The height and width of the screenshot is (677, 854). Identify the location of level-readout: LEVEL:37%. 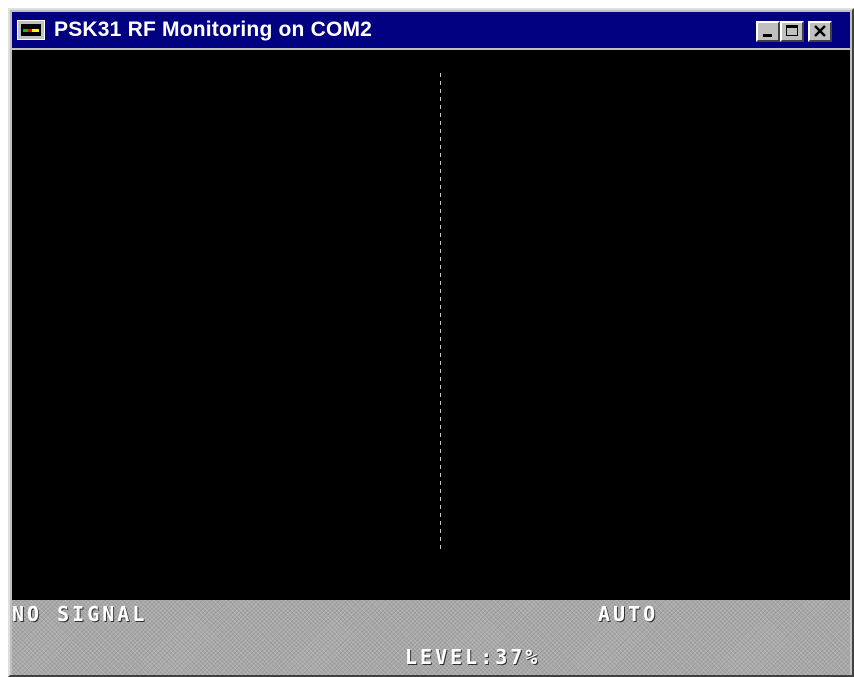
(473, 657).